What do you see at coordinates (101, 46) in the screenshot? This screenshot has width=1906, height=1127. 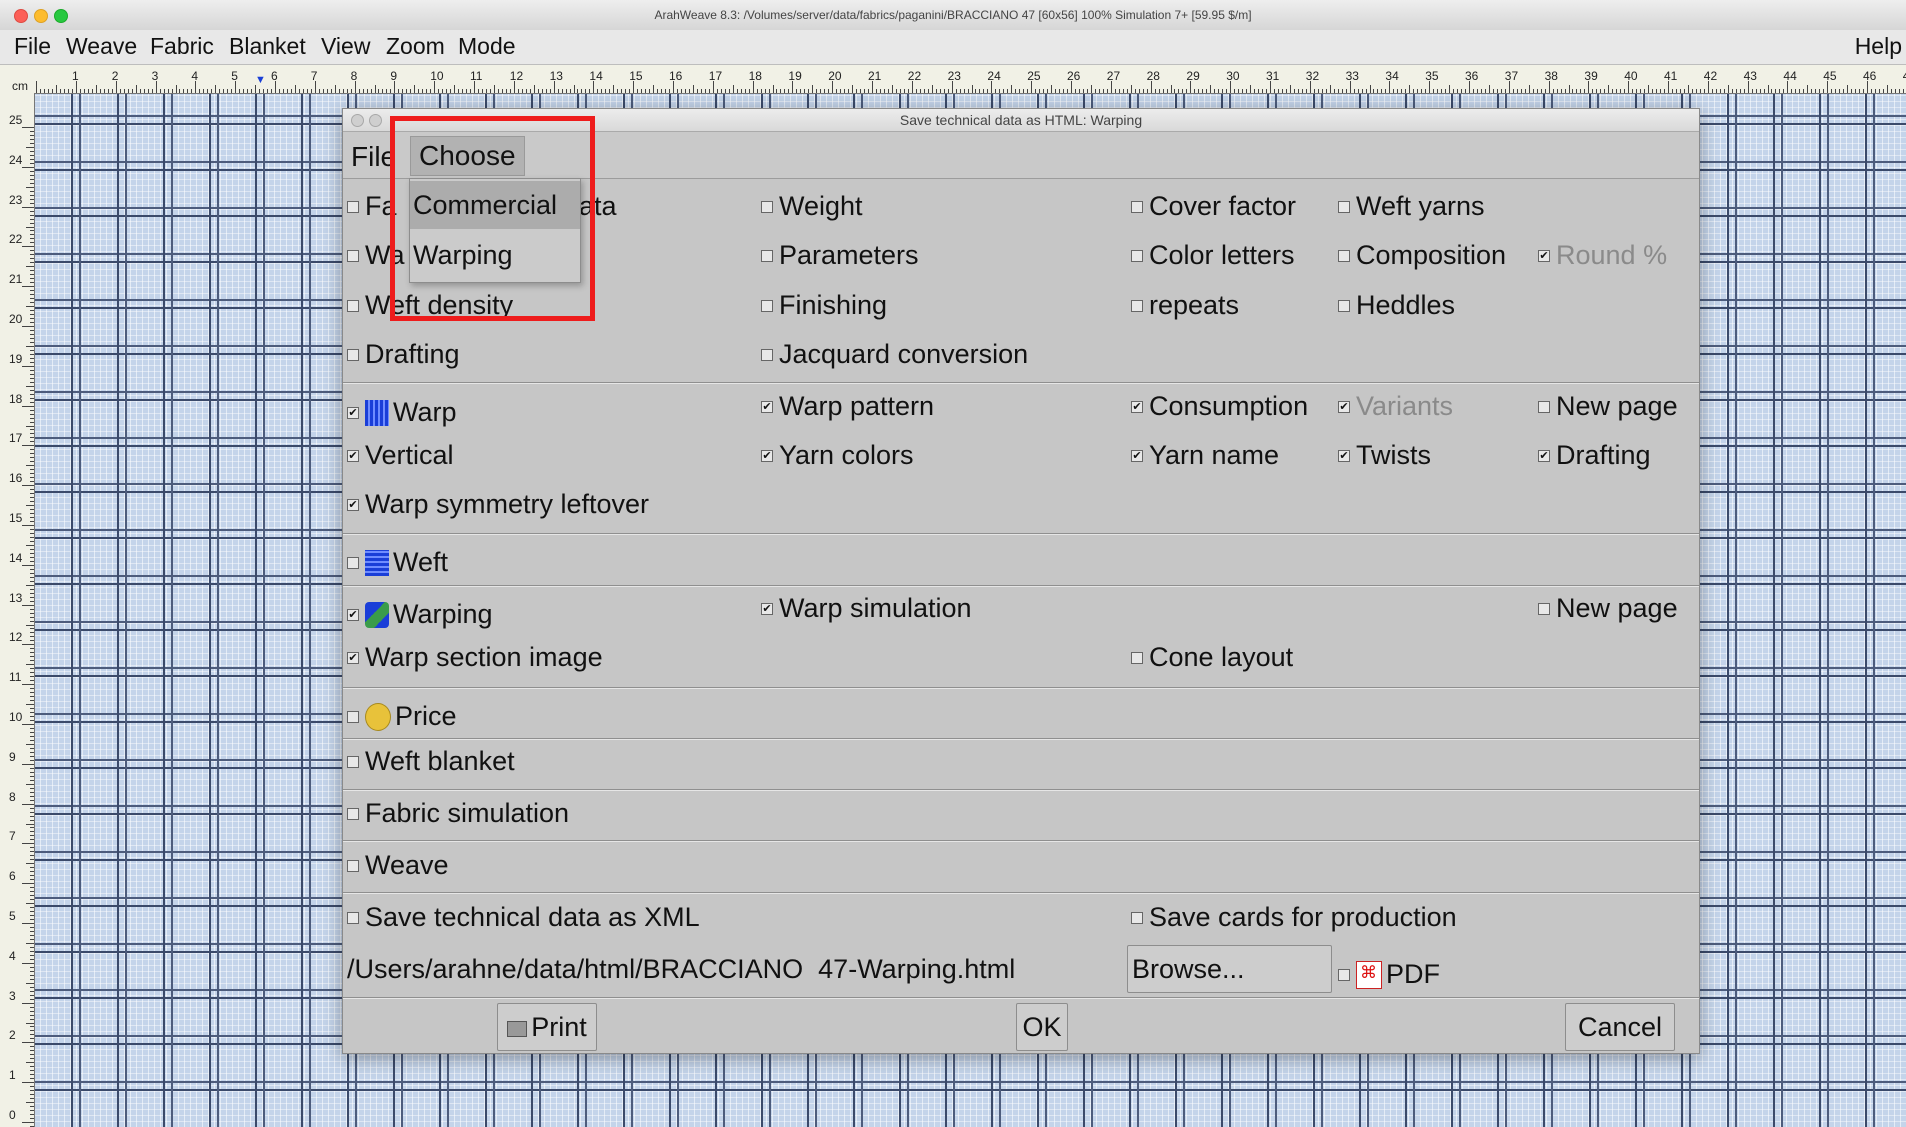 I see `menu-weave: Weave` at bounding box center [101, 46].